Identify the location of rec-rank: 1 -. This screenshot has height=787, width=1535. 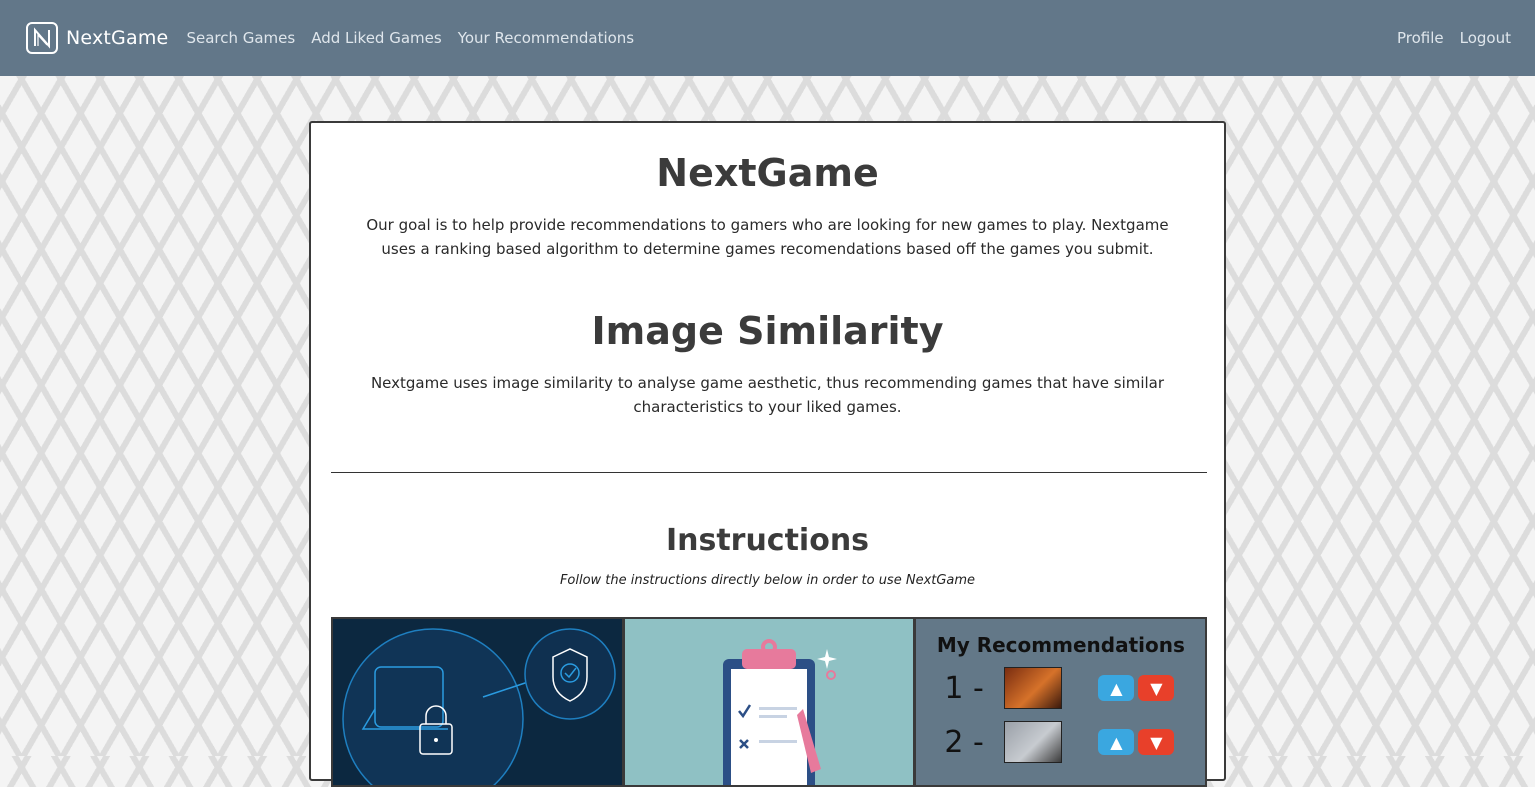
(964, 688).